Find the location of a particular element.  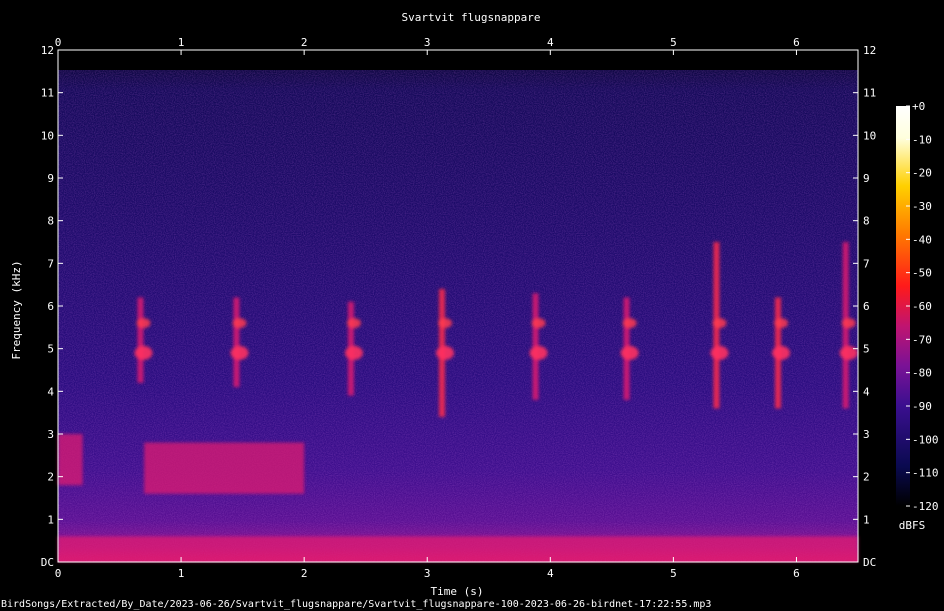

y-tick-label-left: 4 is located at coordinates (50, 391).